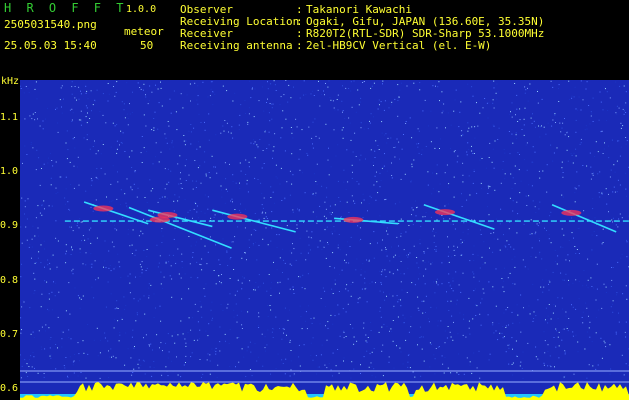  What do you see at coordinates (9, 172) in the screenshot?
I see `y-tick-label: 1.0` at bounding box center [9, 172].